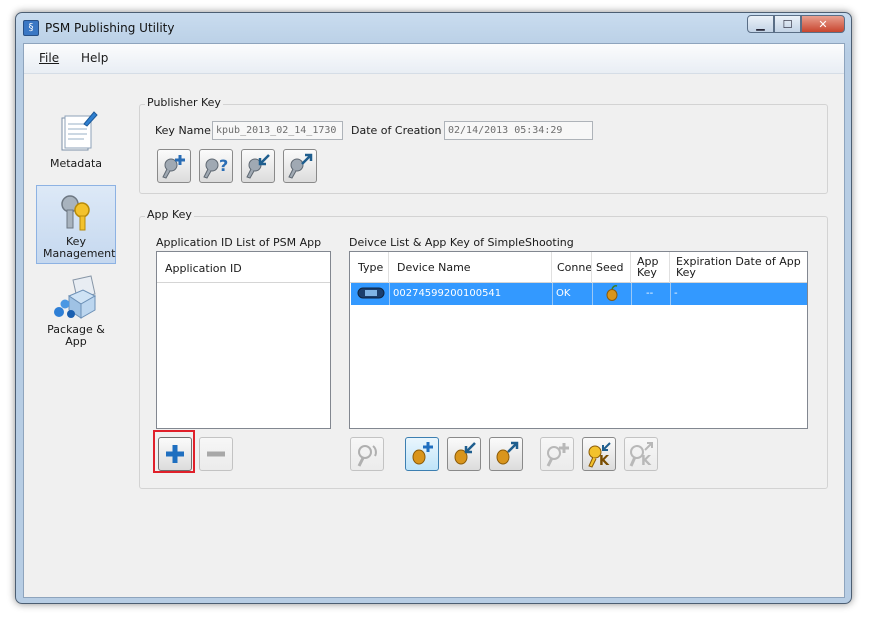 The image size is (870, 620). Describe the element at coordinates (518, 130) in the screenshot. I see `date-of-creation-field: 02/14/2013 05:34:29` at that location.